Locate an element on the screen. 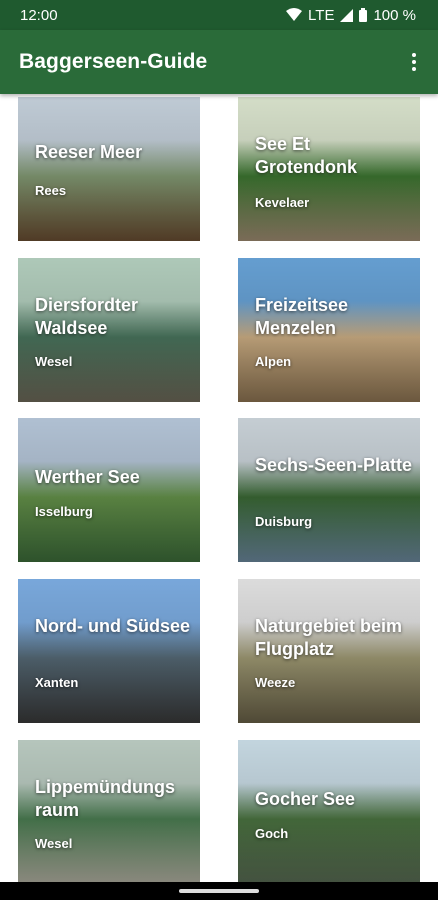 This screenshot has width=438, height=900. status-icons: LTE 100 % is located at coordinates (351, 15).